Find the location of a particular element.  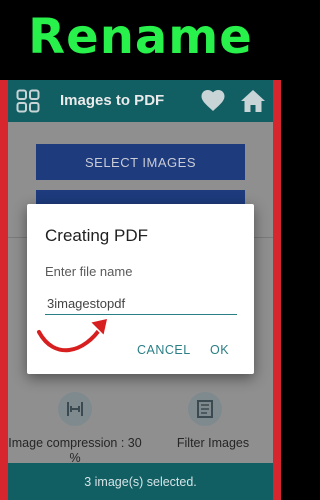

filter-icon is located at coordinates (205, 409).